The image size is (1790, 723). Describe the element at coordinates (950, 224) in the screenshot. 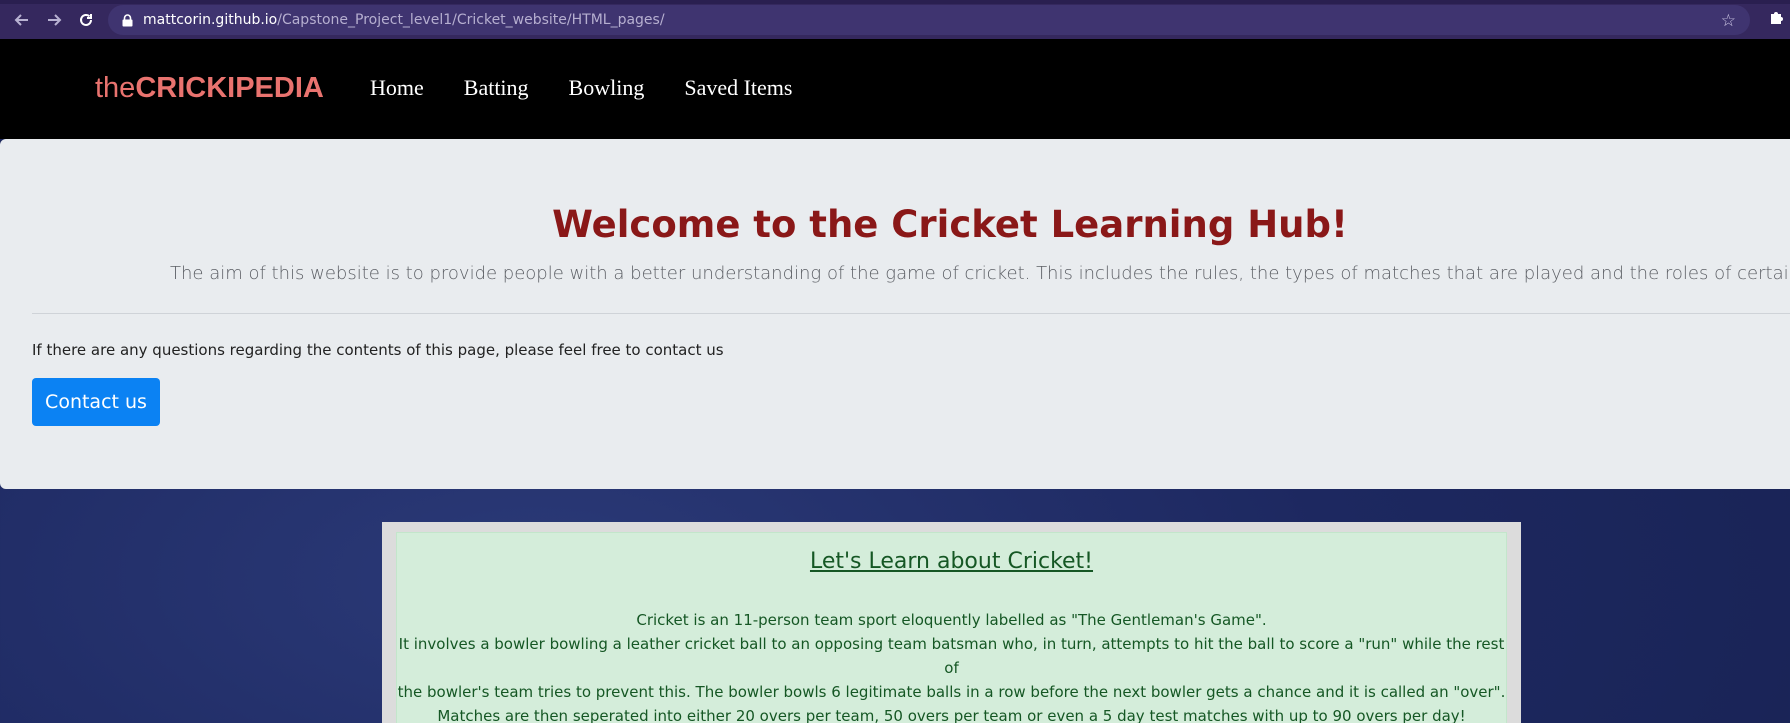

I see `page-title: Welcome to the Cricket Learning Hub!` at that location.